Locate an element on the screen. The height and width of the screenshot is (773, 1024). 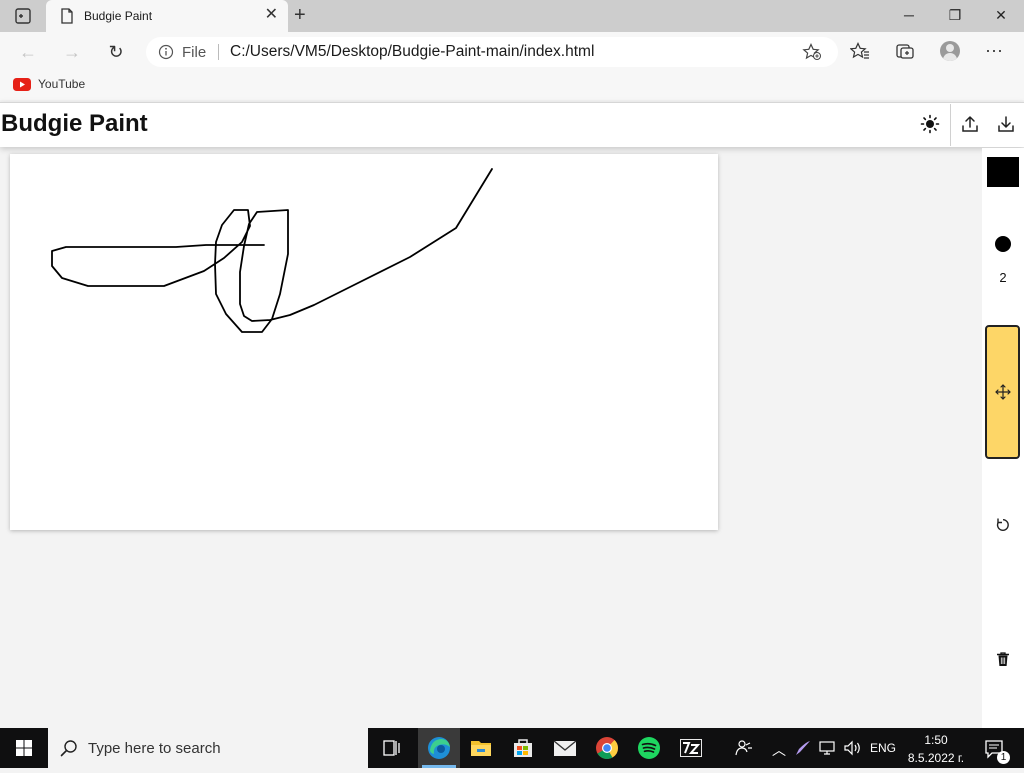
pen-icon is located at coordinates (803, 750).